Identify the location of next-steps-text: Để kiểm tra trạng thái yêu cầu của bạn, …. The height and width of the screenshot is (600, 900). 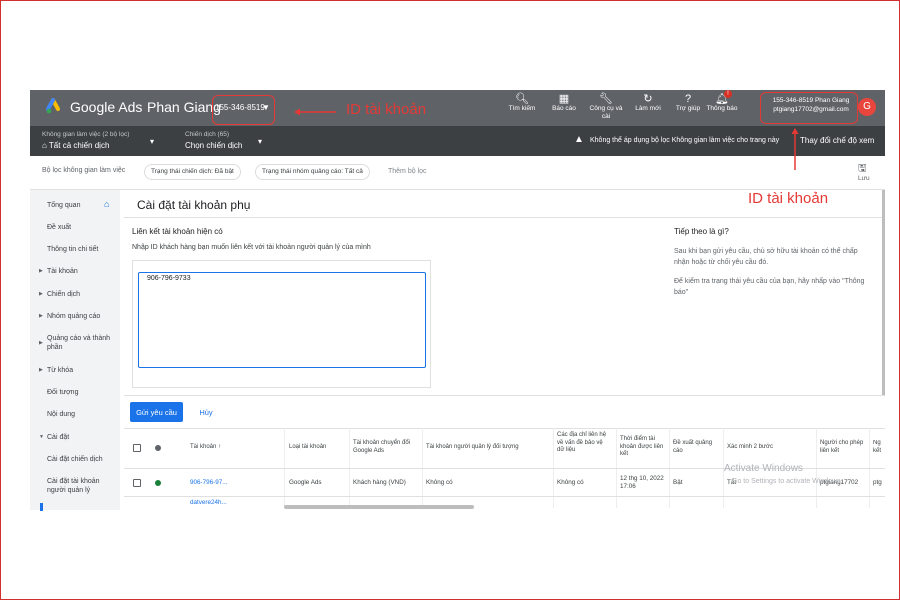
(769, 287).